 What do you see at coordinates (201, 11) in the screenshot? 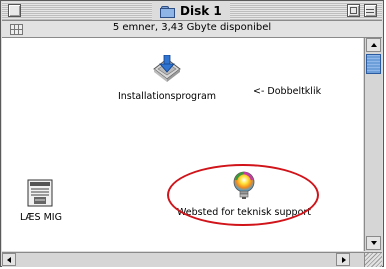
I see `window-title: Disk 1` at bounding box center [201, 11].